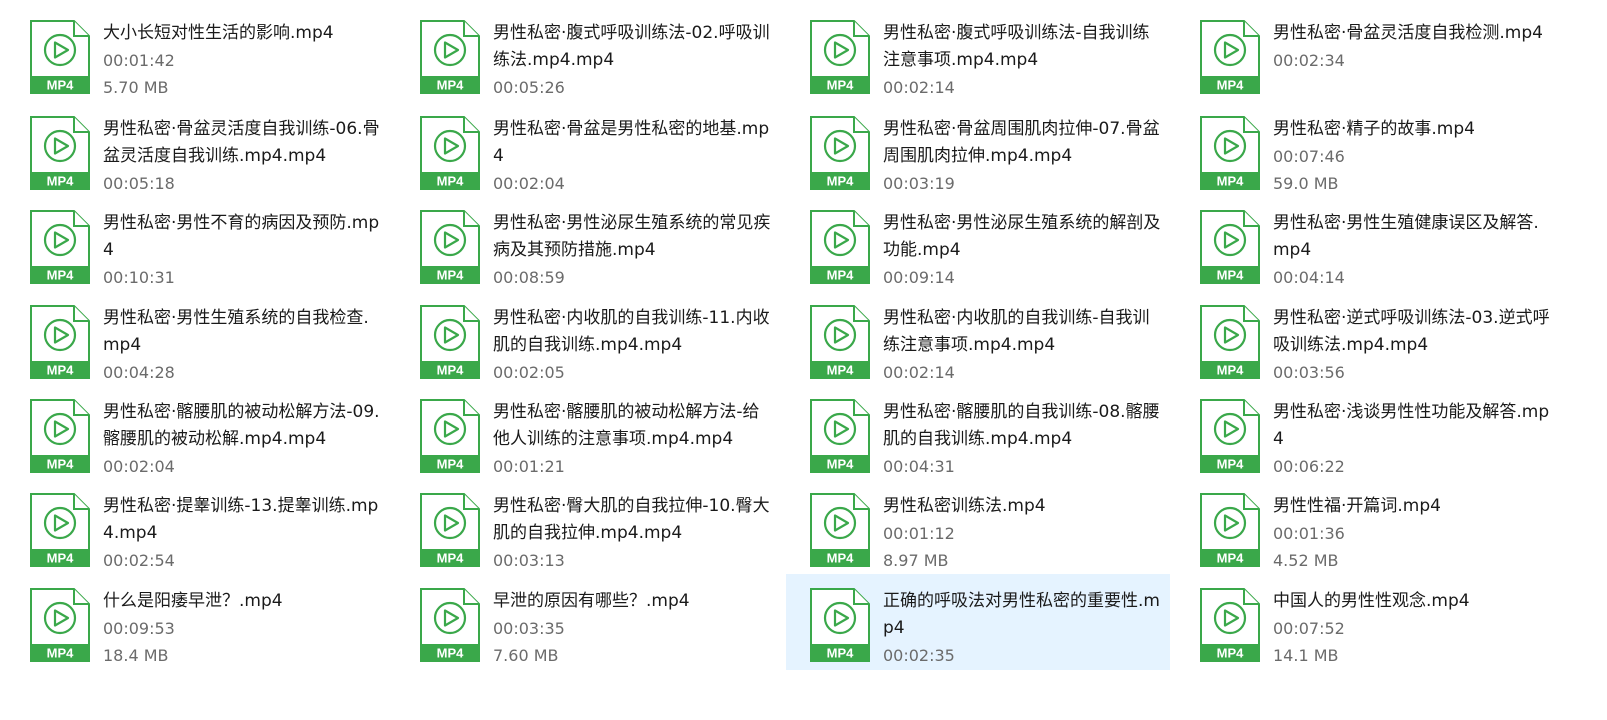  Describe the element at coordinates (241, 519) in the screenshot. I see `file-name: 男性私密·提睾训练-13.提睾训练.mp4.mp4` at that location.